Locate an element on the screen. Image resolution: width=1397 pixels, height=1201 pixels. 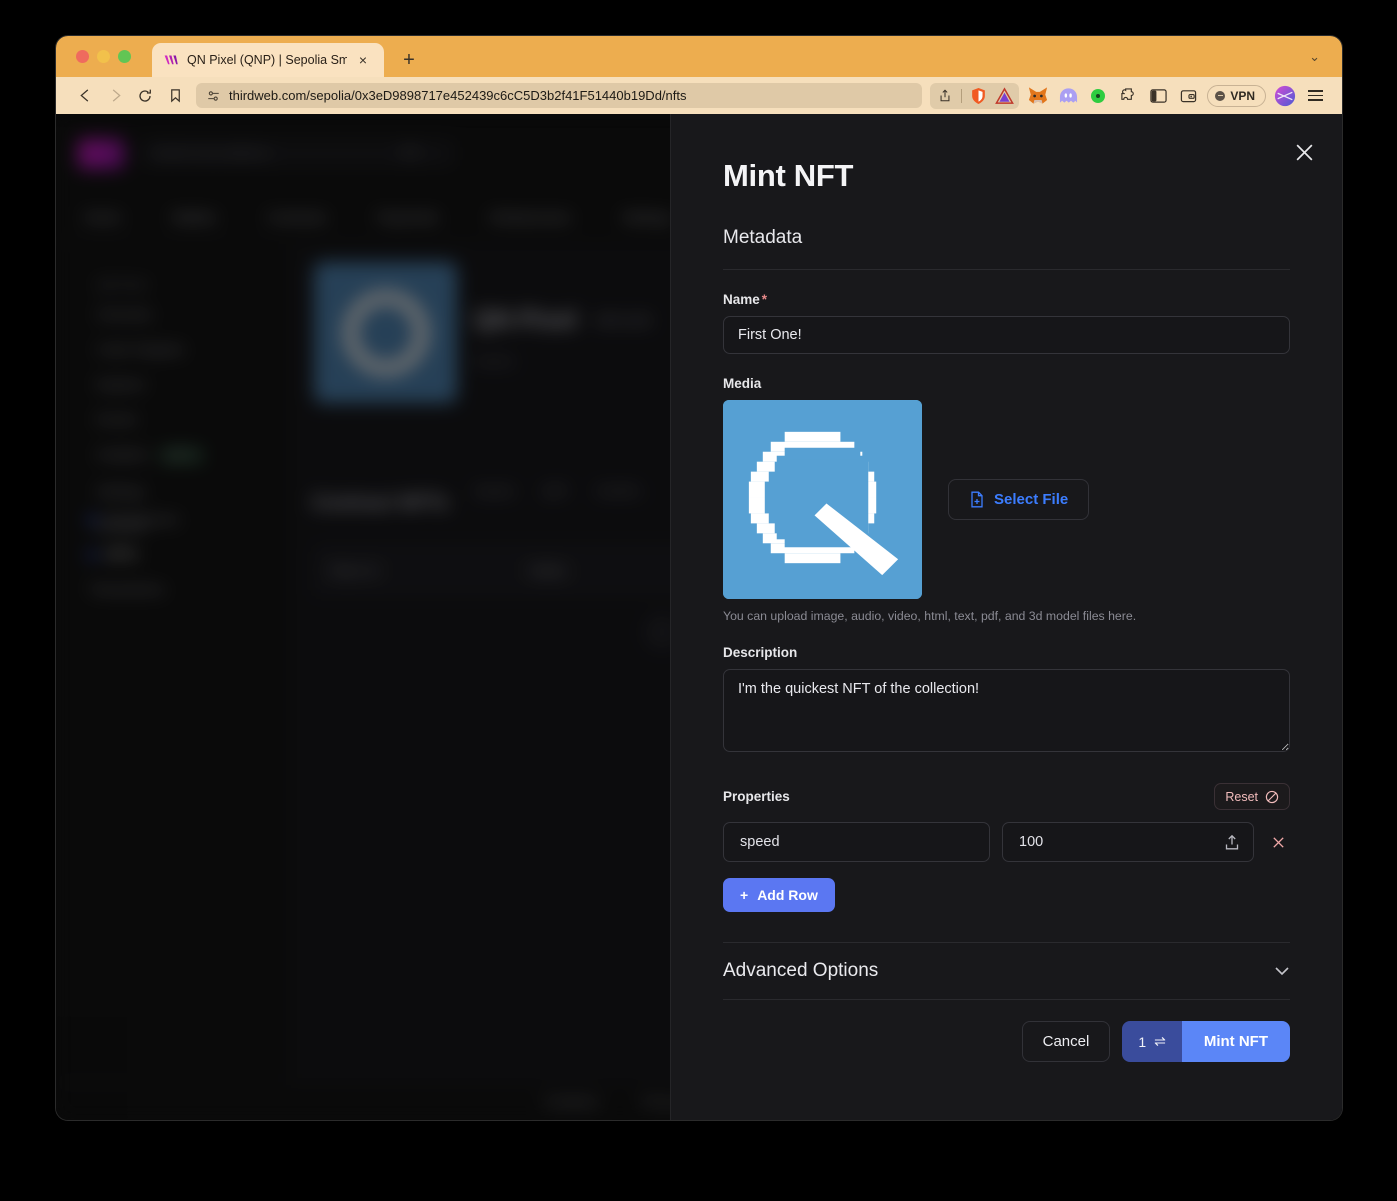
puzzle-extension-icon is located at coordinates (1128, 96).